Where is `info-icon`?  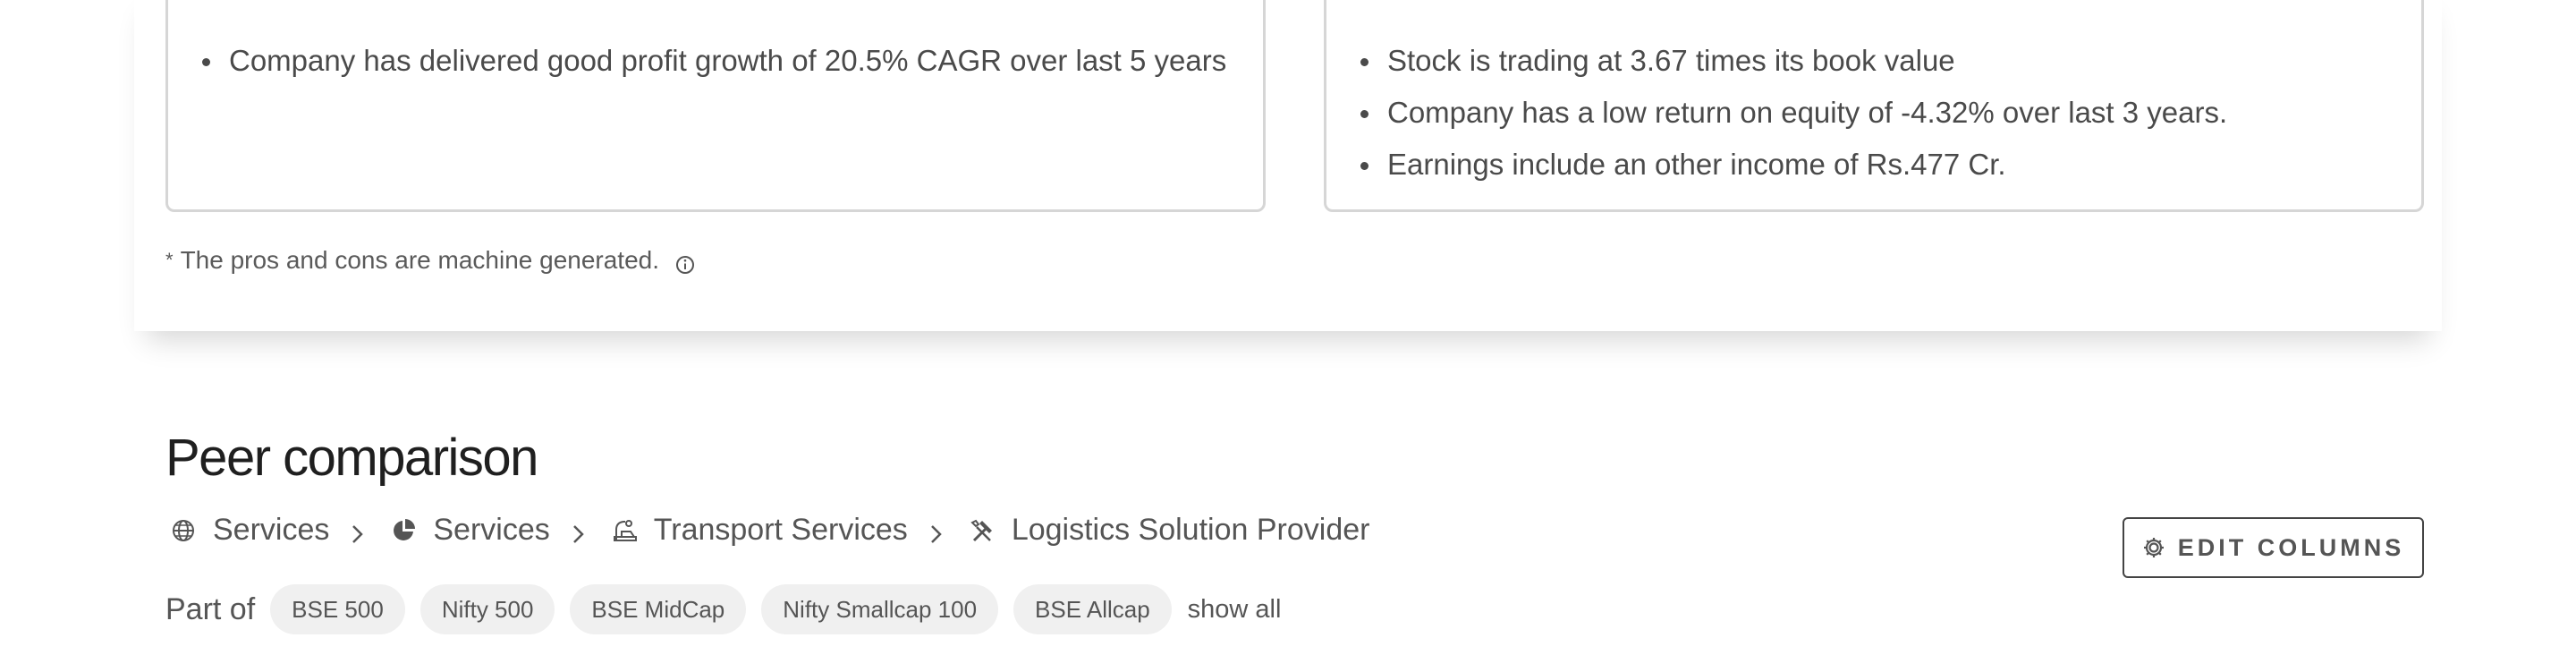
info-icon is located at coordinates (685, 263).